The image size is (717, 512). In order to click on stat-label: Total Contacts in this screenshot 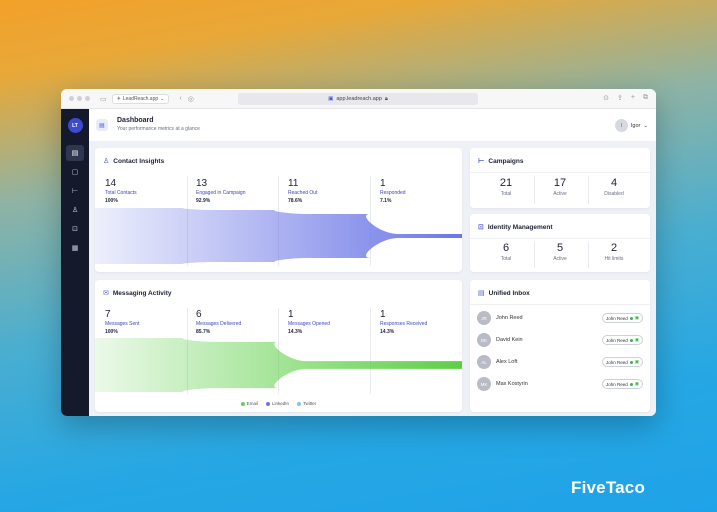, I will do `click(121, 193)`.